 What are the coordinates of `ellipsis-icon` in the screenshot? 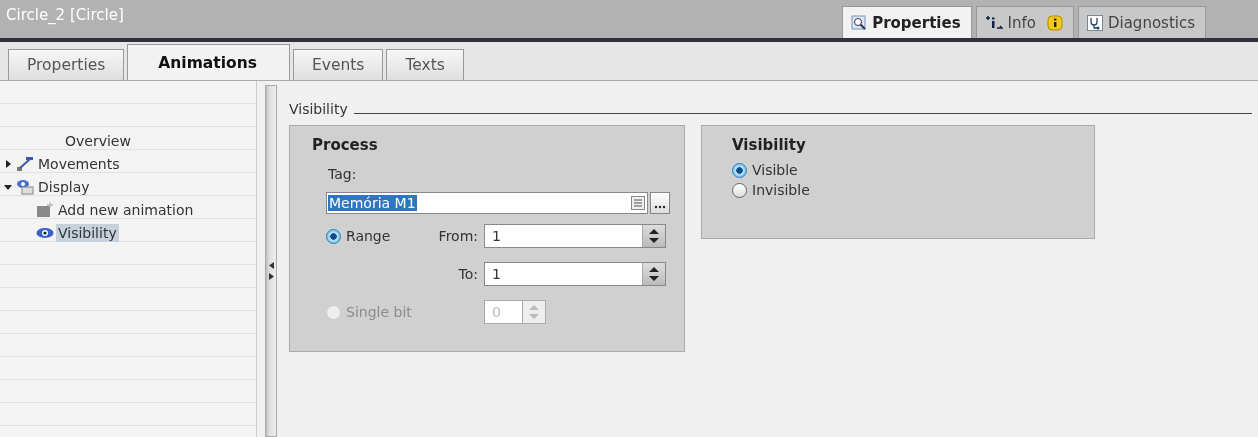 It's located at (660, 207).